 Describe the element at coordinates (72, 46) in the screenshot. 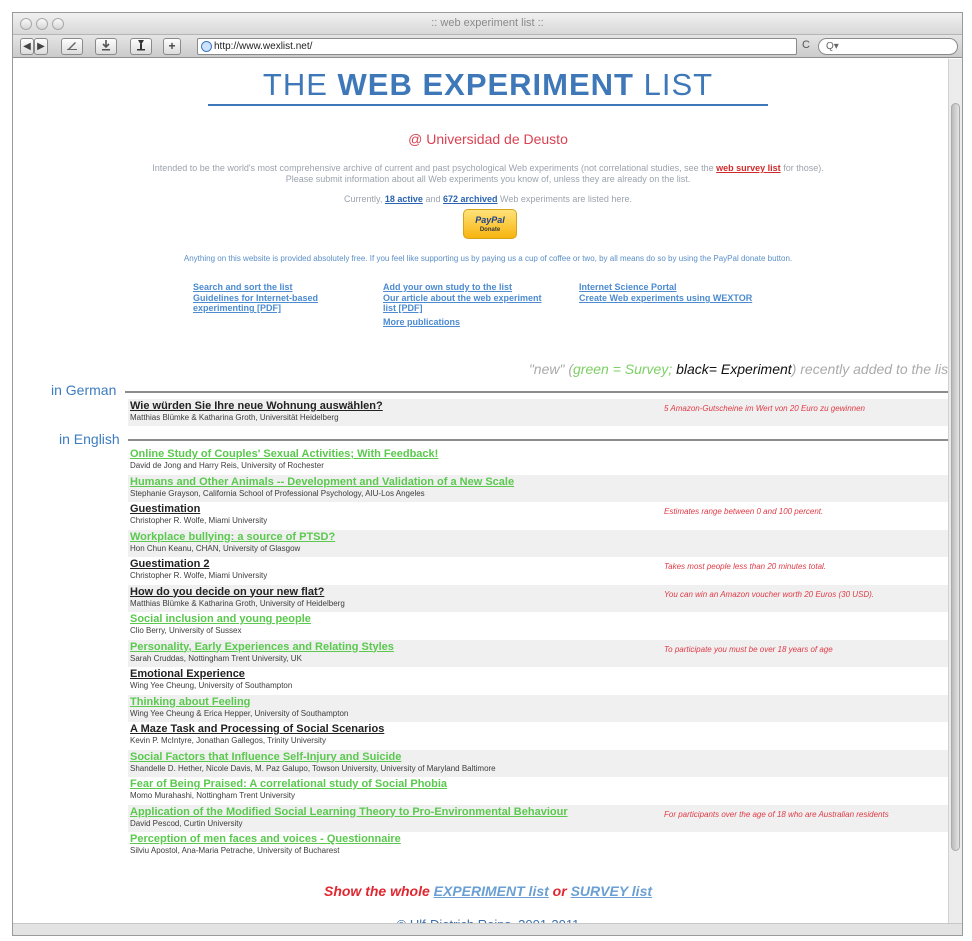

I see `edit-icon` at that location.